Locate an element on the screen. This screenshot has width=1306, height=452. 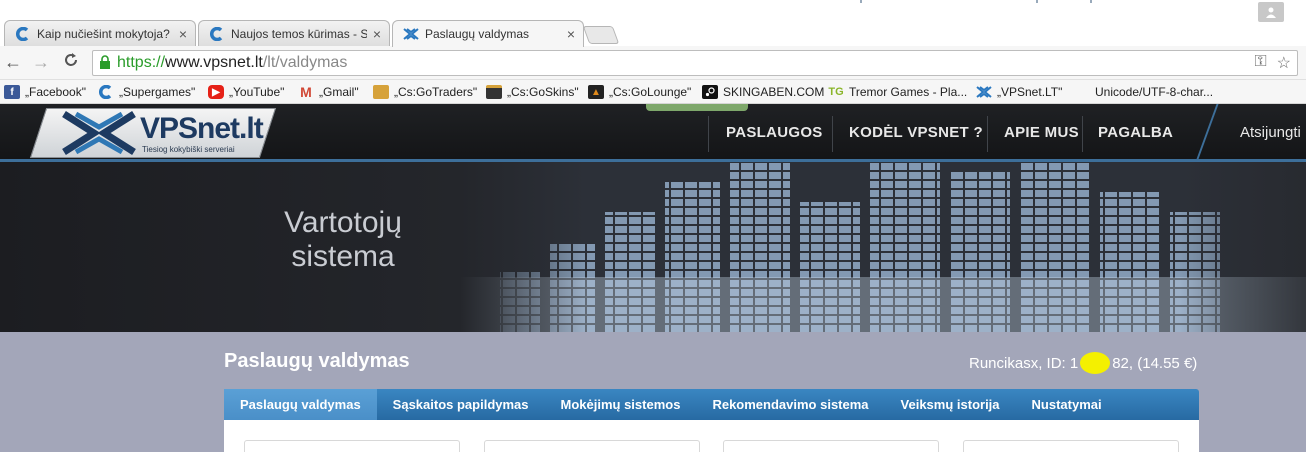
address-bar: https:// www.vpsnet.lt /lt/valdymas ⚿ ☆ is located at coordinates (695, 63).